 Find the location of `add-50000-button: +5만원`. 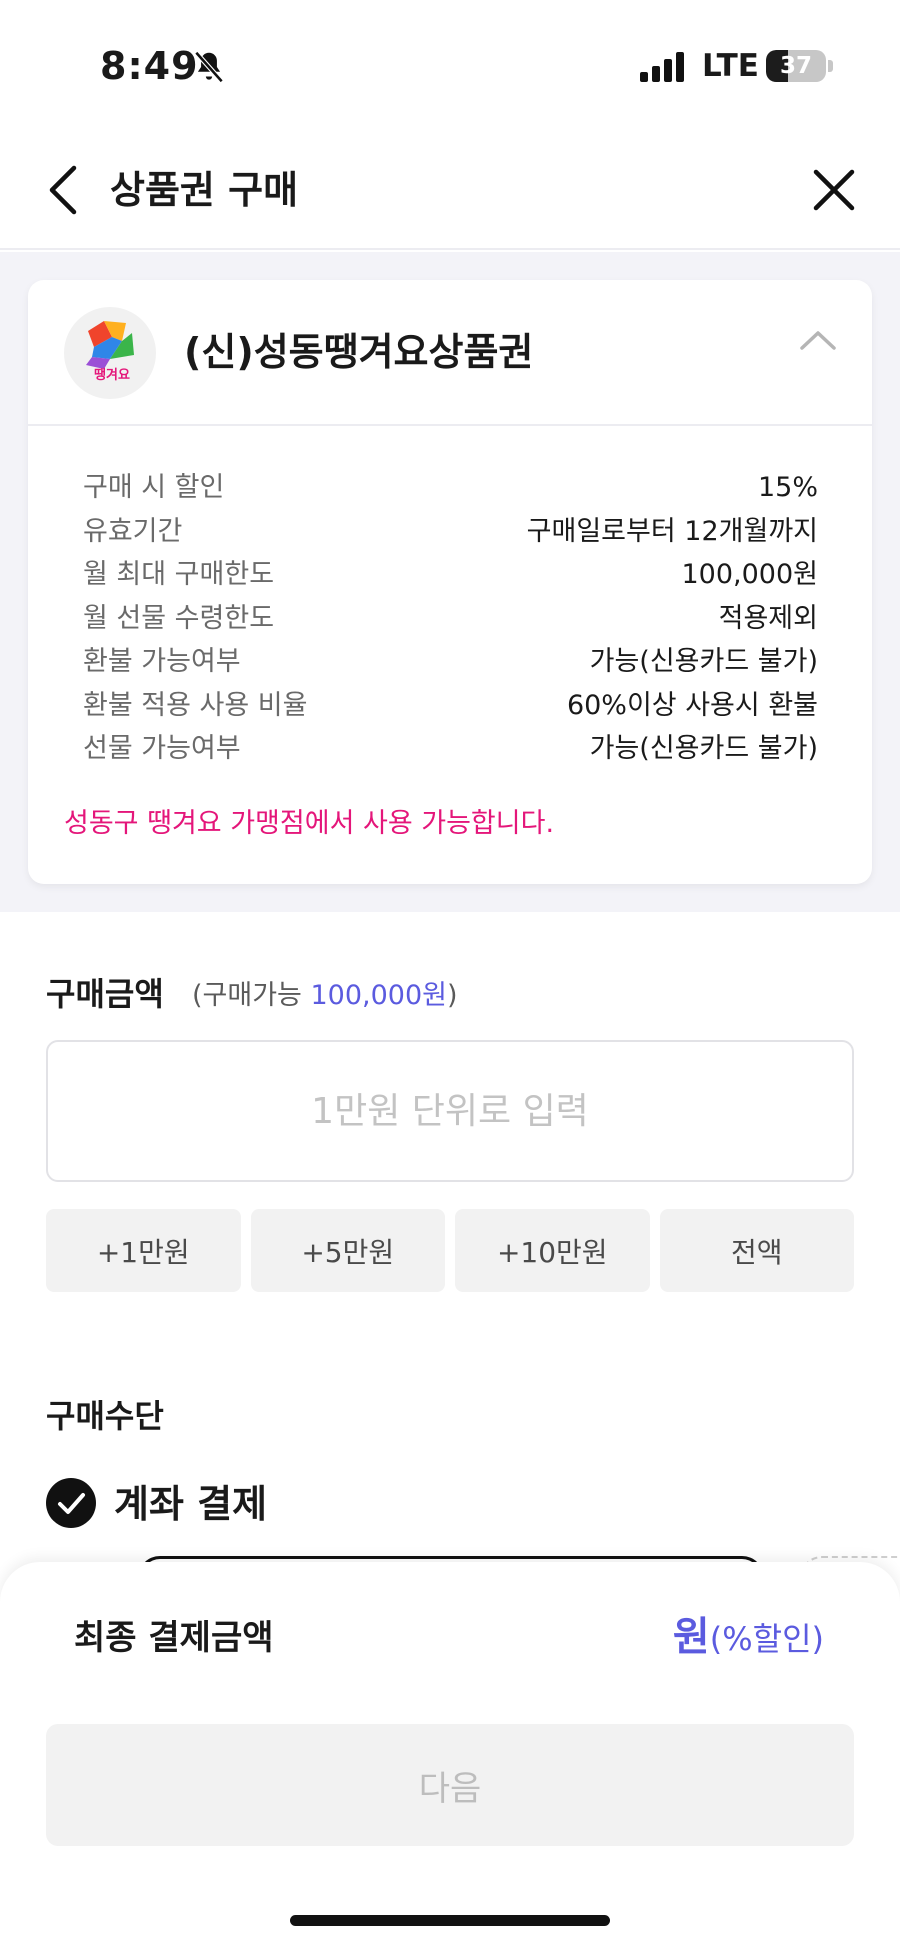

add-50000-button: +5만원 is located at coordinates (347, 1250).